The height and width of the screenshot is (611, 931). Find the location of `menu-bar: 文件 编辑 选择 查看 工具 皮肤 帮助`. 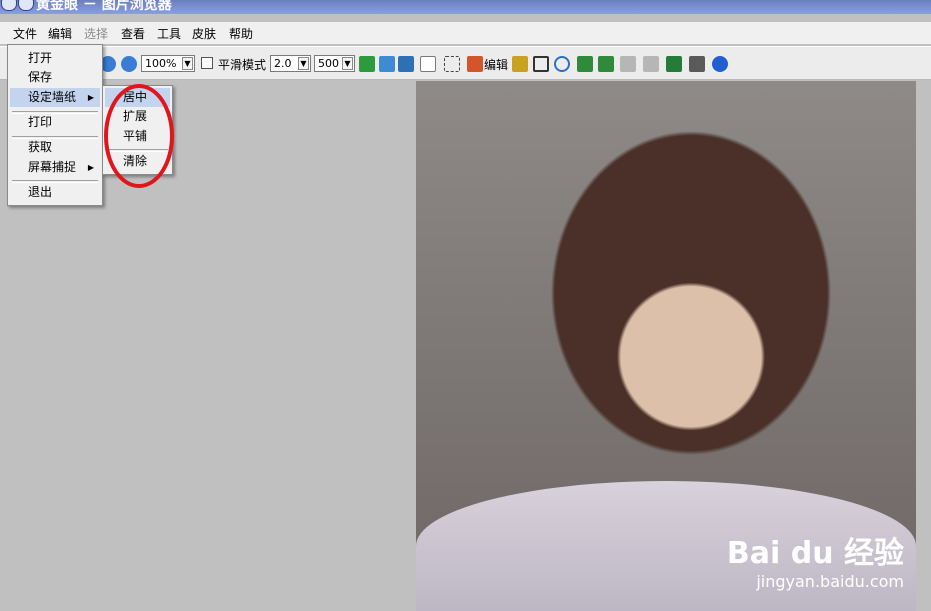

menu-bar: 文件 编辑 选择 查看 工具 皮肤 帮助 is located at coordinates (465, 33).